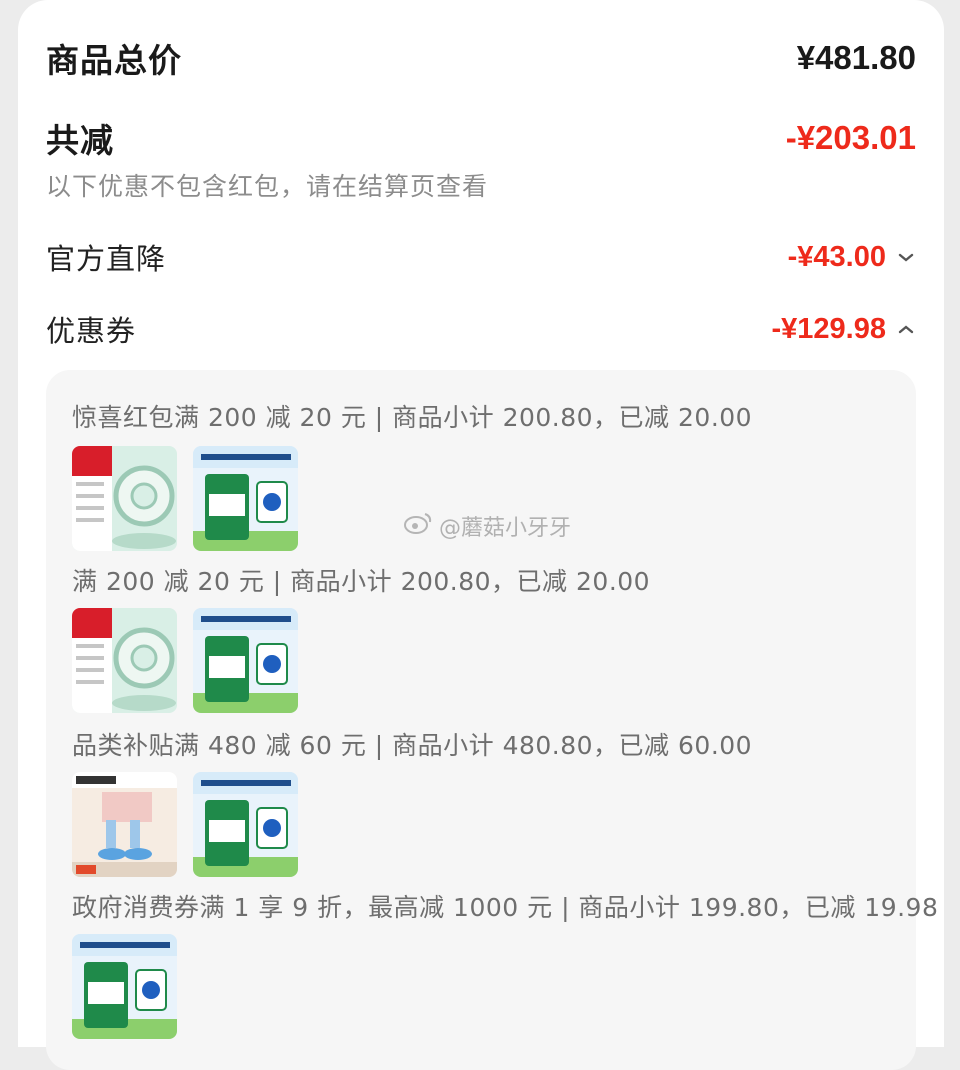  What do you see at coordinates (906, 329) in the screenshot?
I see `chevron-up-icon` at bounding box center [906, 329].